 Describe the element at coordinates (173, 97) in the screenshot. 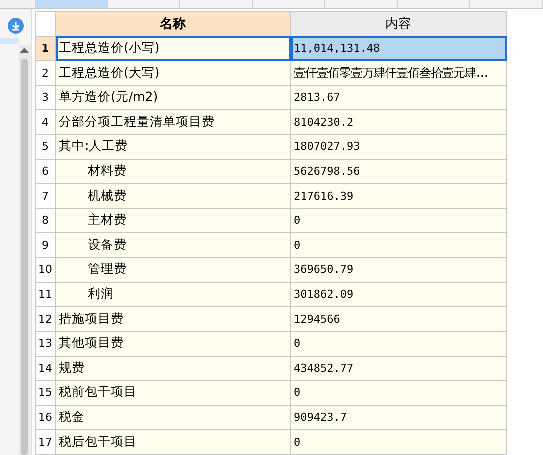

I see `table-cell: 单方造价(元/m2)` at that location.